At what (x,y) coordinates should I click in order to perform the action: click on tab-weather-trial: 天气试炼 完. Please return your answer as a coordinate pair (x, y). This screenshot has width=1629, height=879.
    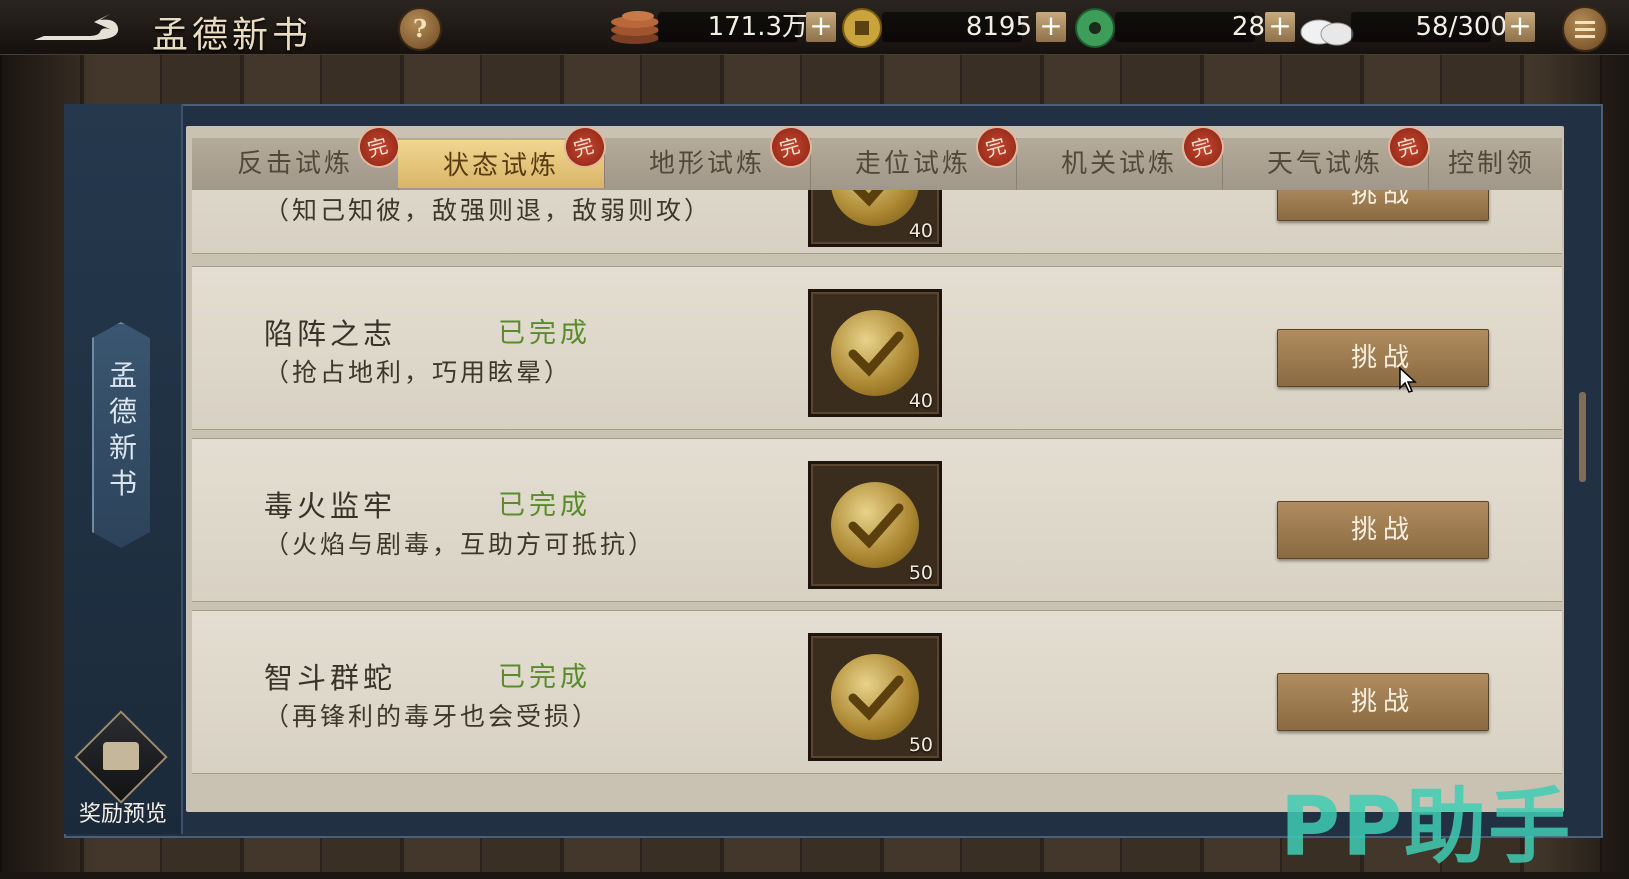
    Looking at the image, I should click on (1328, 155).